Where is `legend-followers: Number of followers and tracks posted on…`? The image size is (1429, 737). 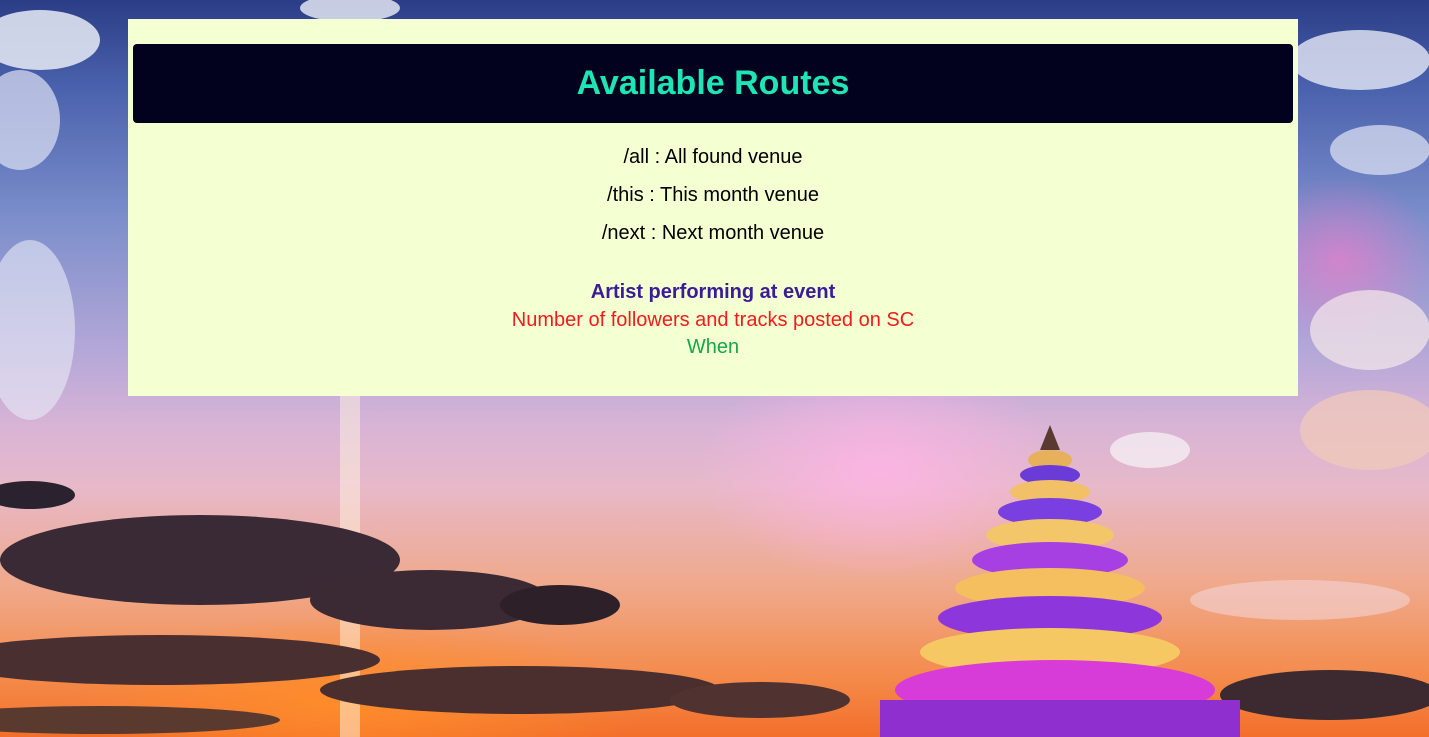 legend-followers: Number of followers and tracks posted on… is located at coordinates (713, 319).